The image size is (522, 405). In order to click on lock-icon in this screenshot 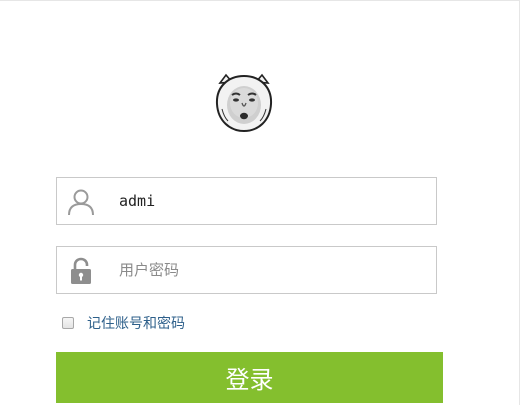, I will do `click(81, 270)`.